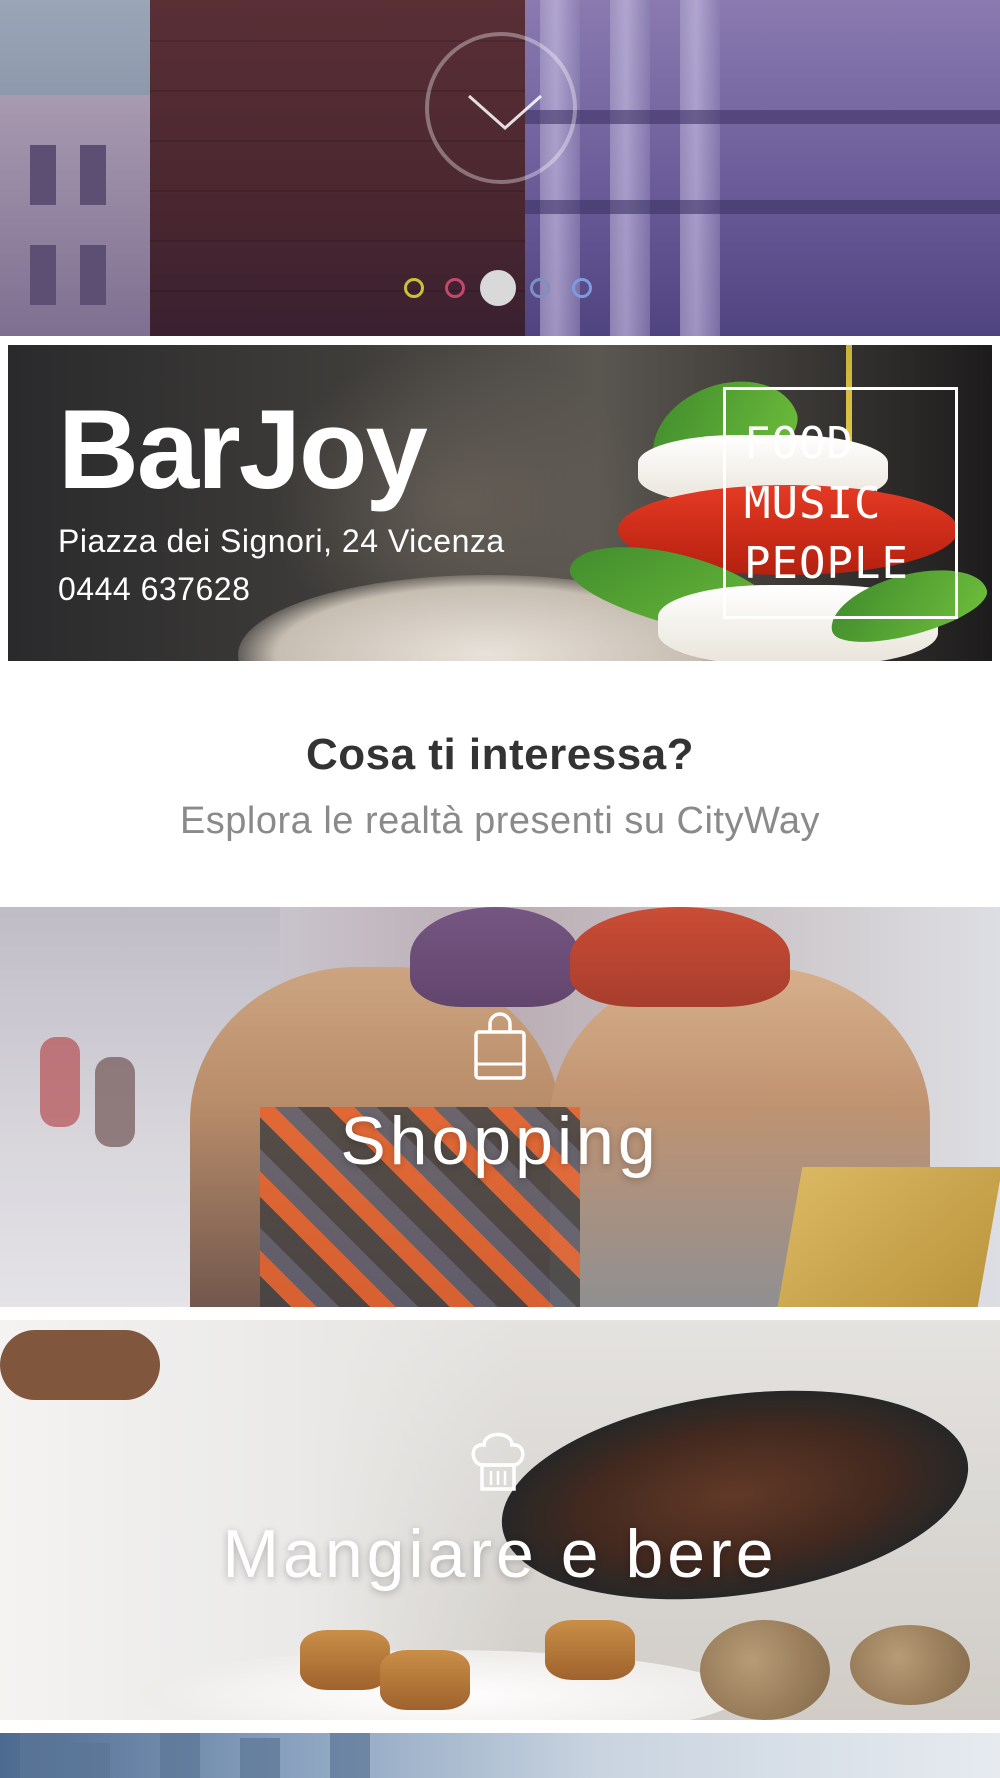 The width and height of the screenshot is (1000, 1778). What do you see at coordinates (826, 563) in the screenshot?
I see `tagline-line: PEOPLE` at bounding box center [826, 563].